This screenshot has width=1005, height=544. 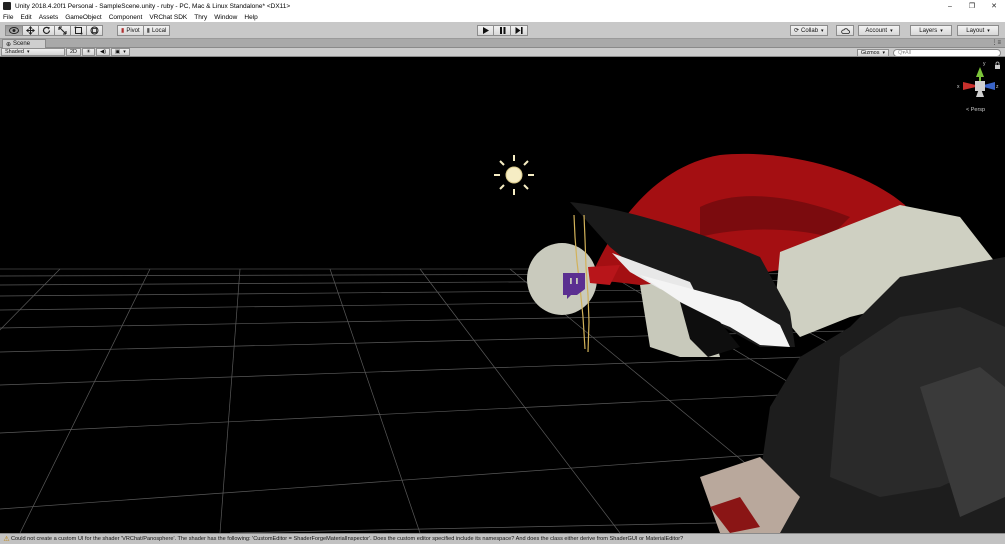 I want to click on layout-dropdown: Layout, so click(x=978, y=30).